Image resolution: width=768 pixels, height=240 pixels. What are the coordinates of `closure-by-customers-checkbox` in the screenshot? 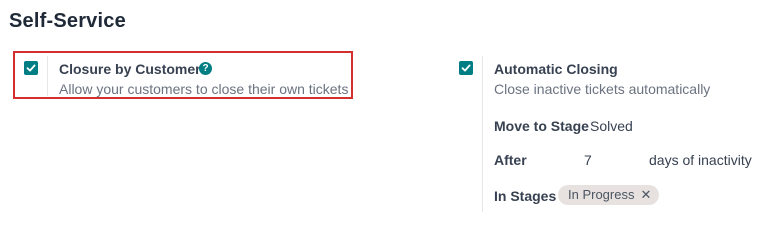 It's located at (31, 68).